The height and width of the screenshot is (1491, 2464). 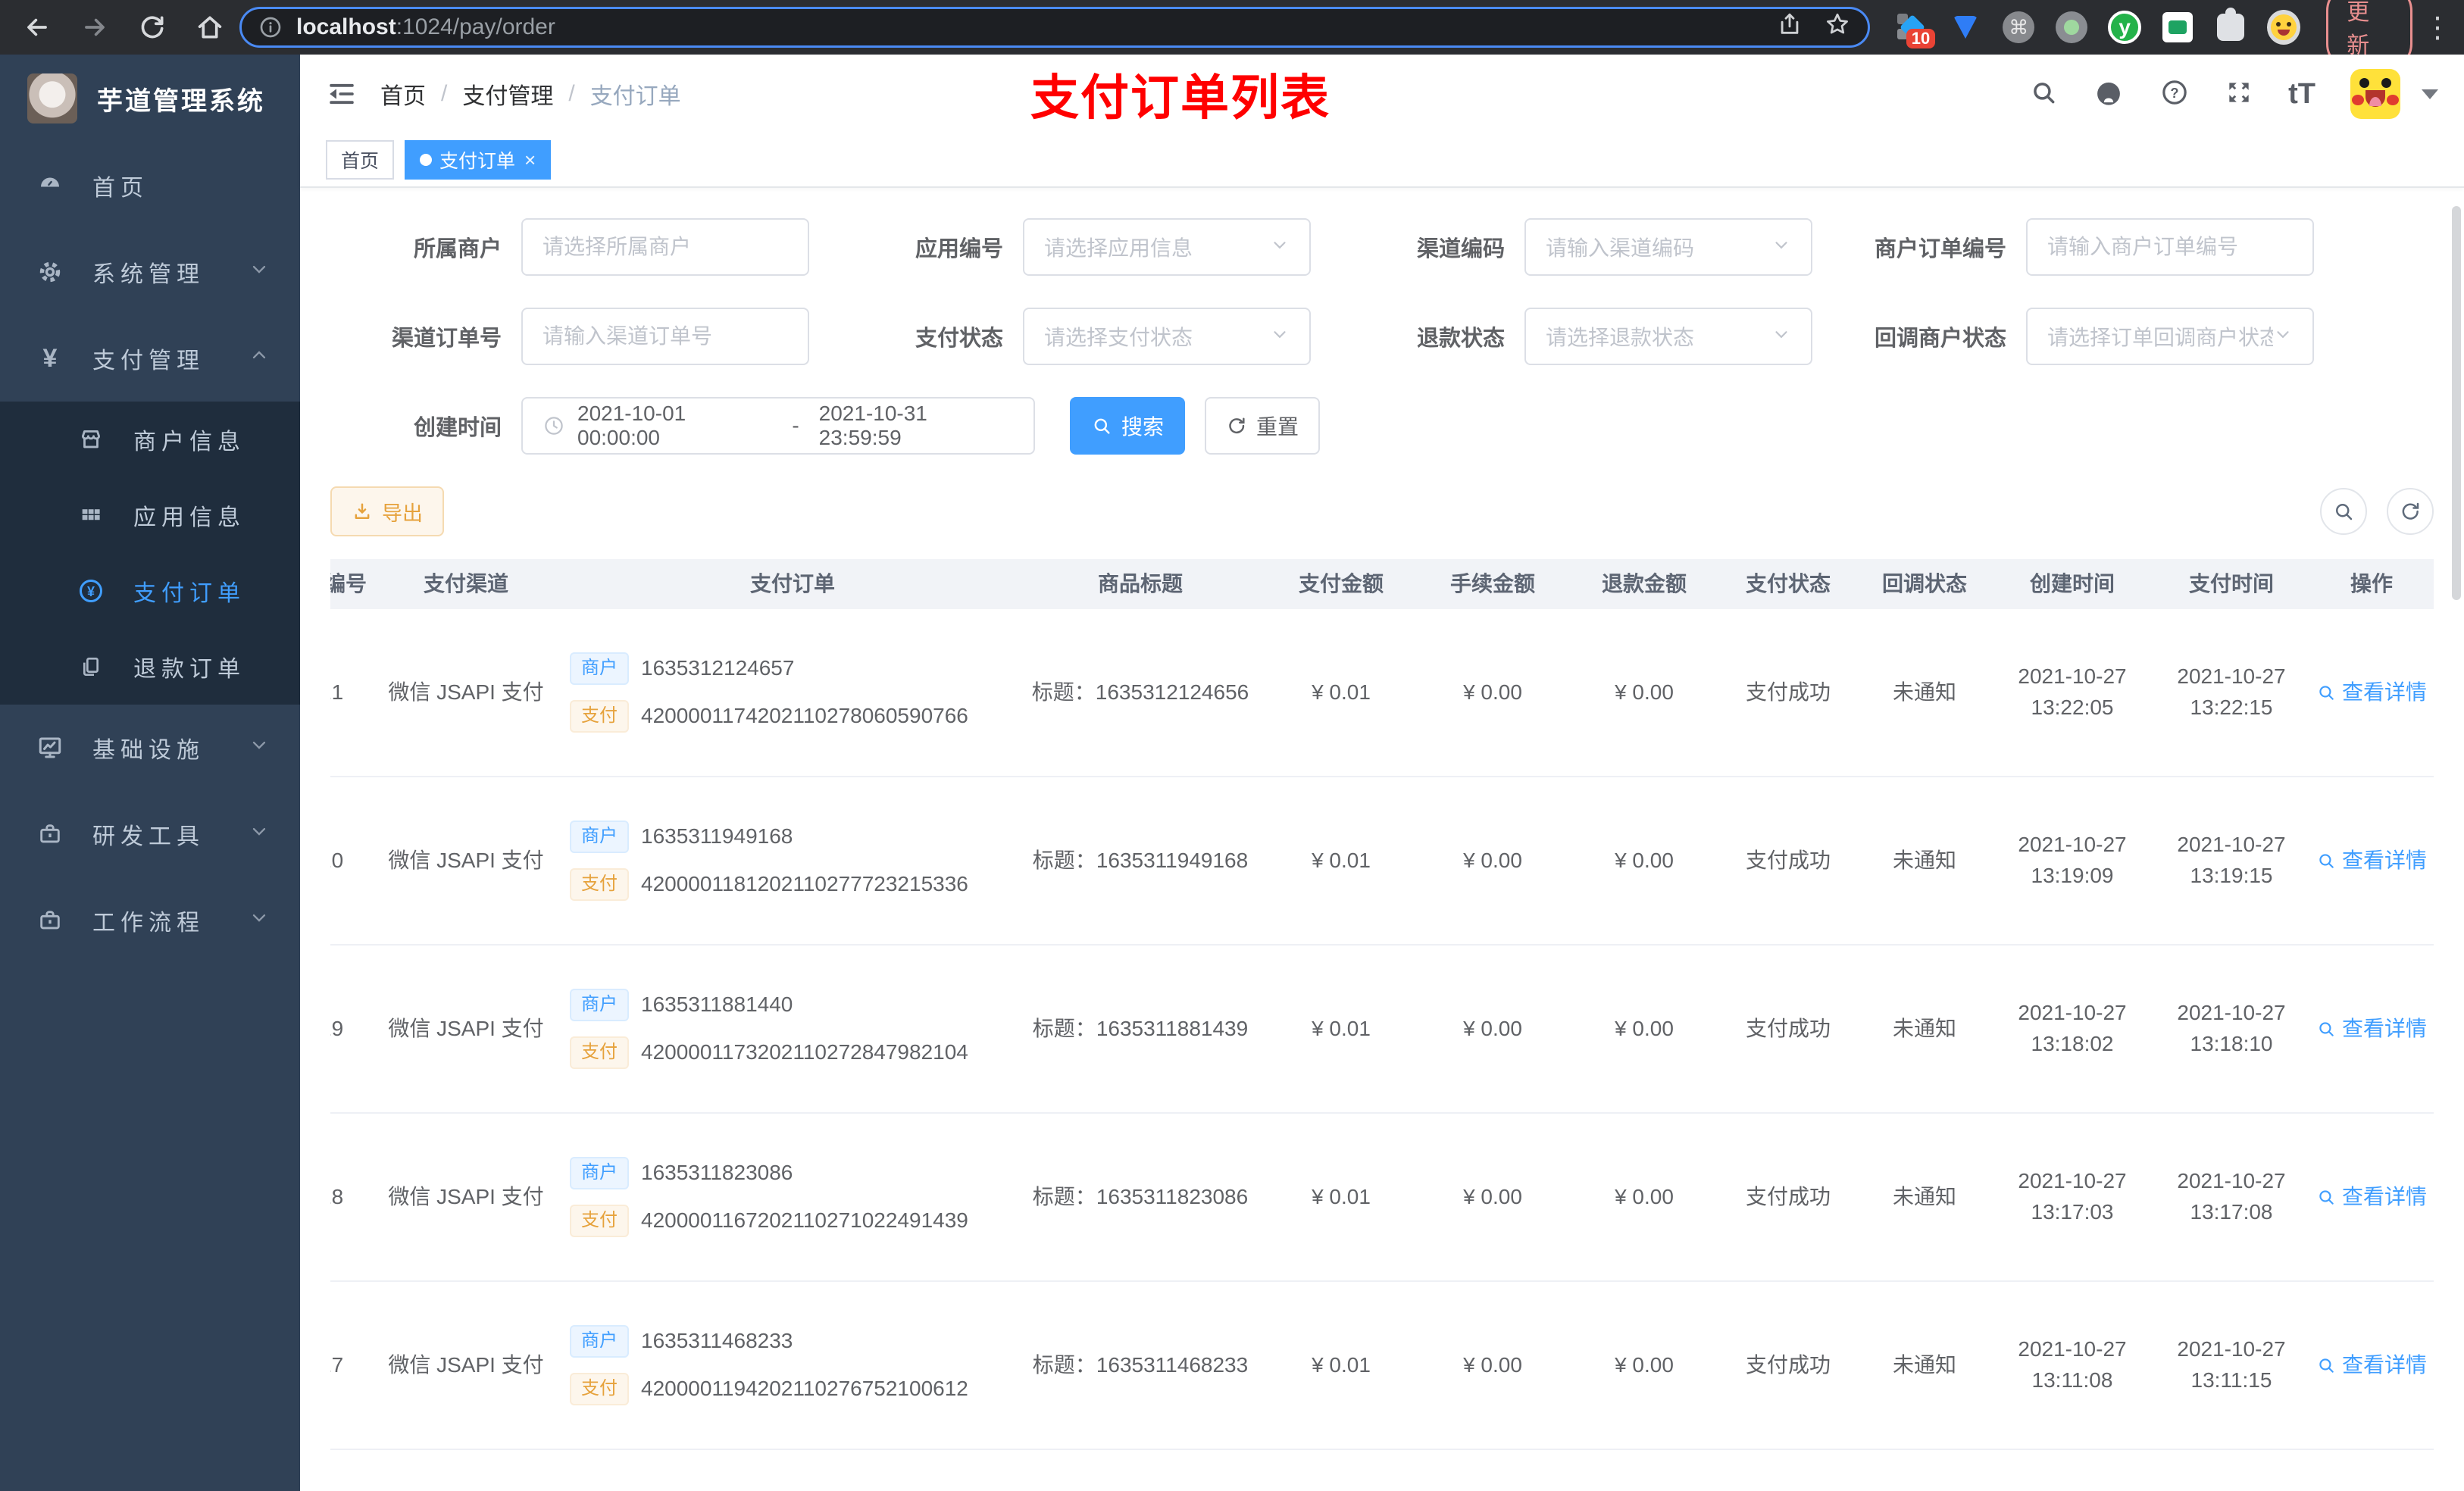 What do you see at coordinates (387, 511) in the screenshot?
I see `export-button: 导出` at bounding box center [387, 511].